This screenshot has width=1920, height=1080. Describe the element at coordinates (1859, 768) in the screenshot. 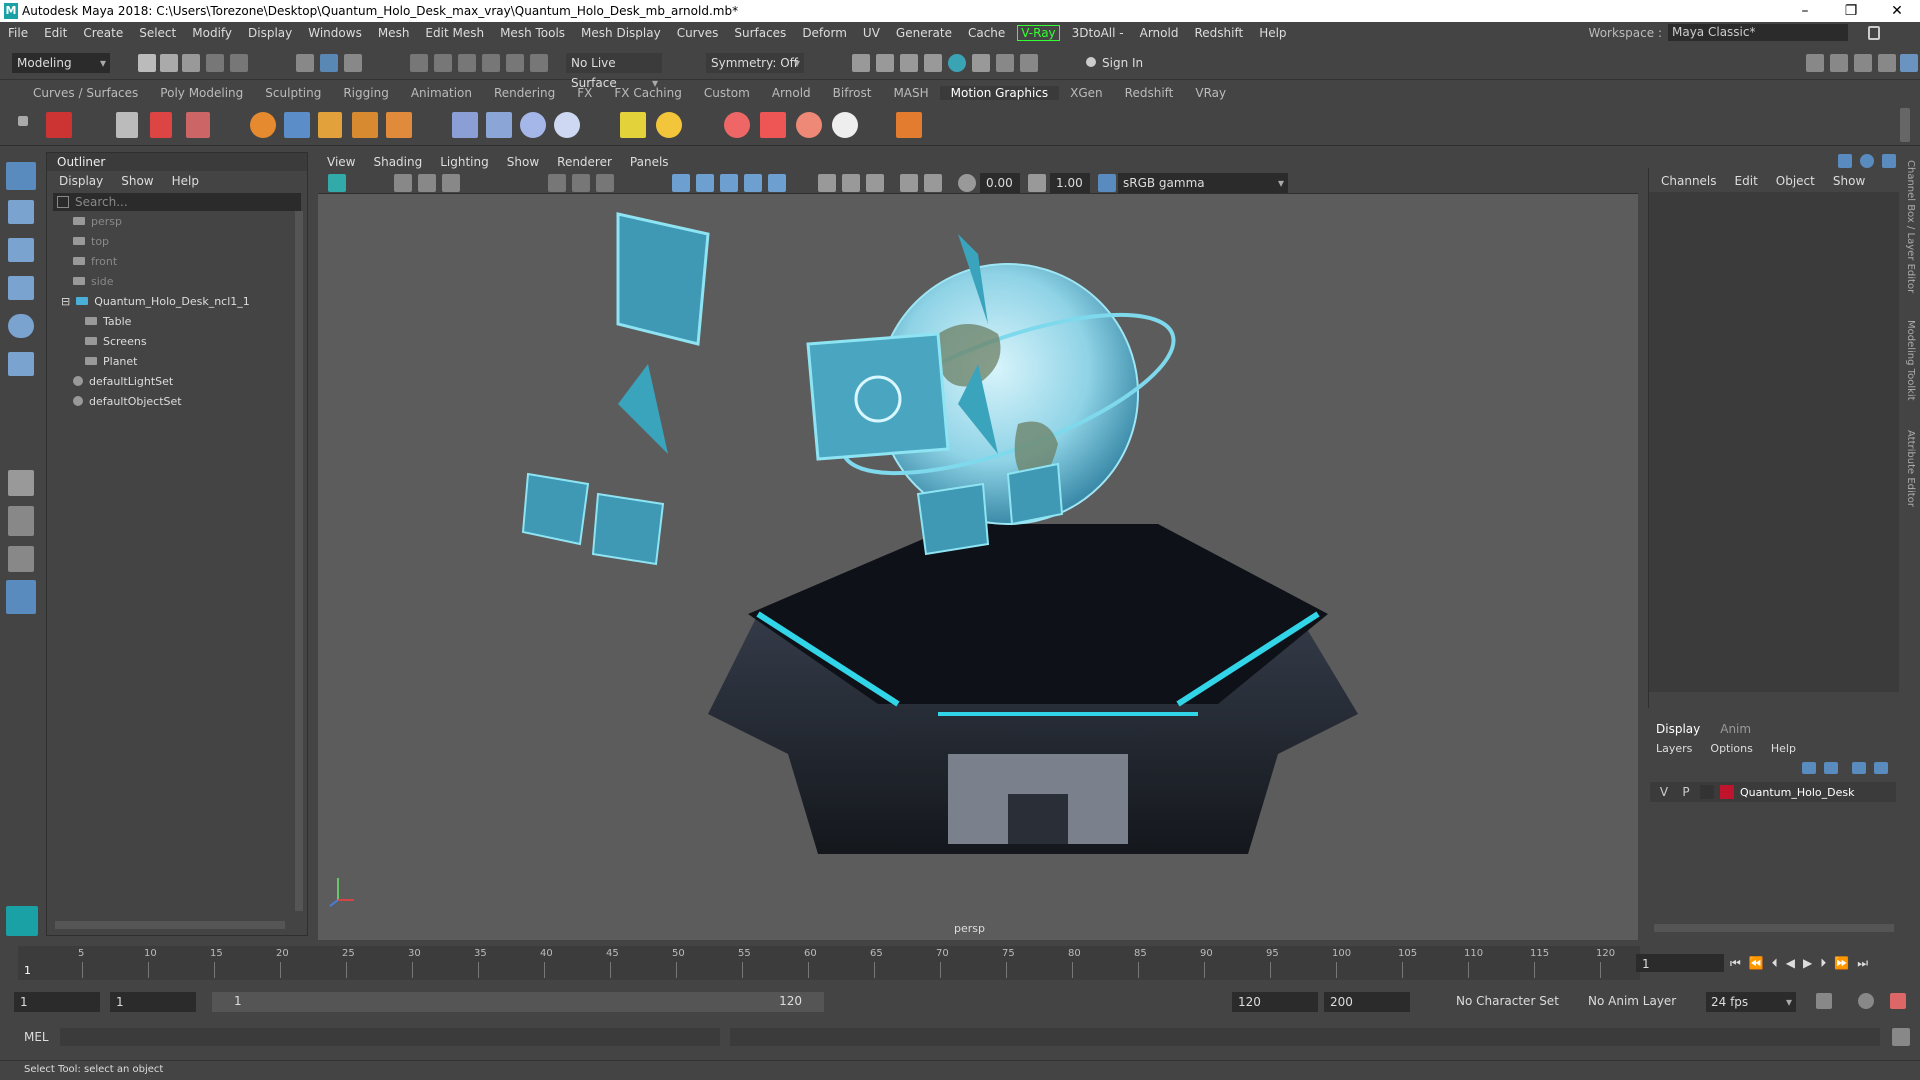

I see `new-layer-icon` at that location.